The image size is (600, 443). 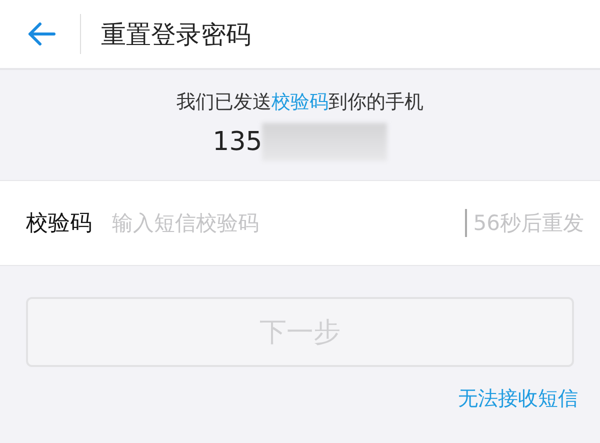 What do you see at coordinates (176, 34) in the screenshot?
I see `page-title: 重置登录密码` at bounding box center [176, 34].